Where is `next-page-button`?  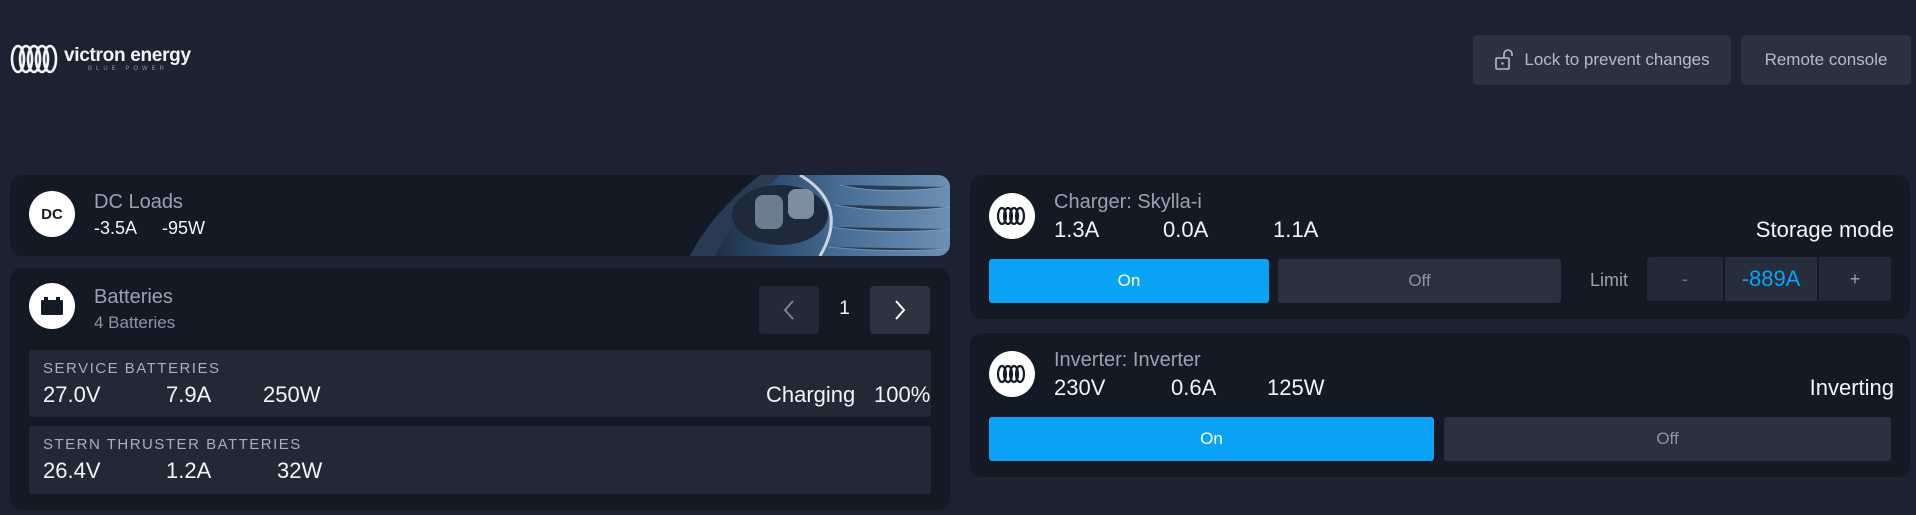
next-page-button is located at coordinates (900, 310).